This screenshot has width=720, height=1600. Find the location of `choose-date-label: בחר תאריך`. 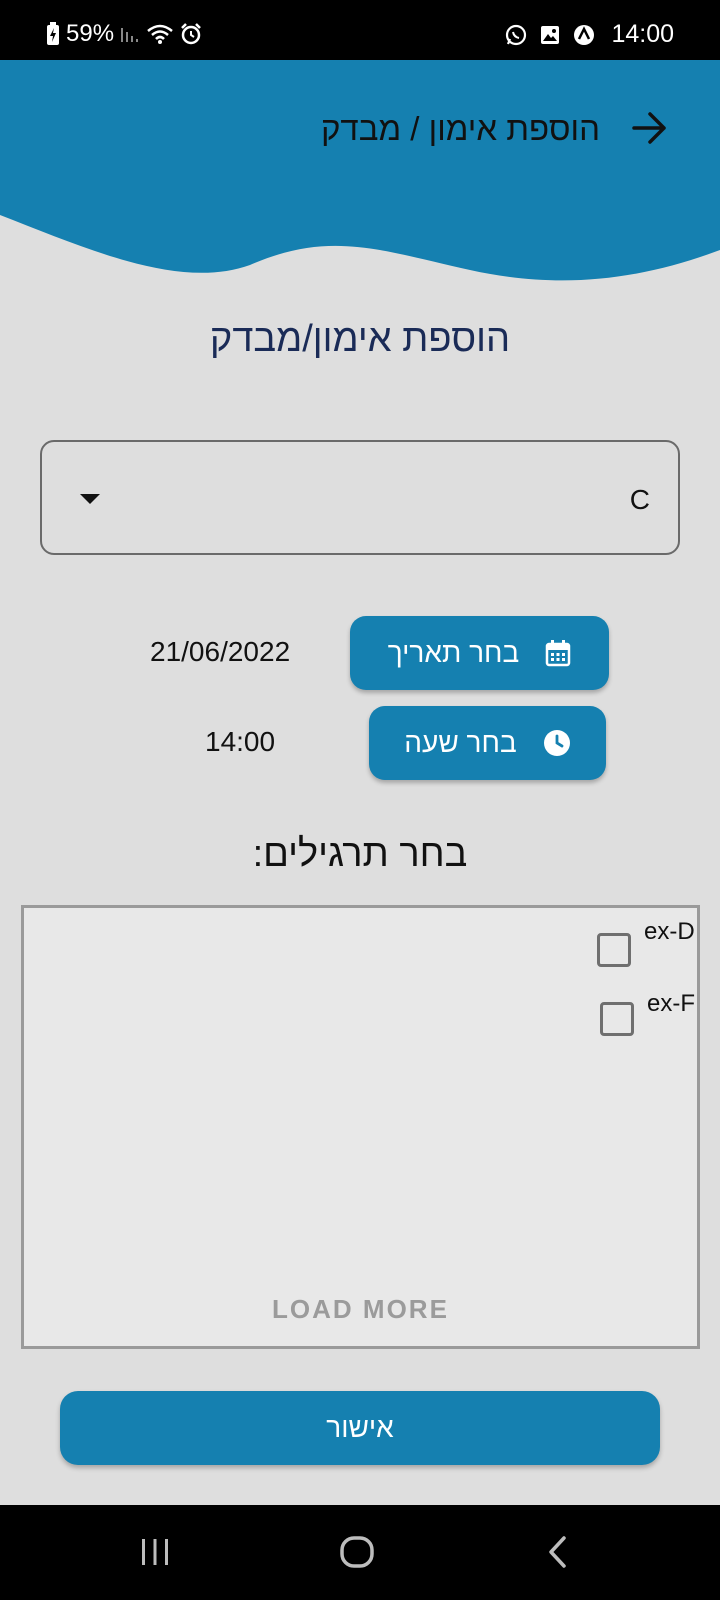

choose-date-label: בחר תאריך is located at coordinates (453, 652).